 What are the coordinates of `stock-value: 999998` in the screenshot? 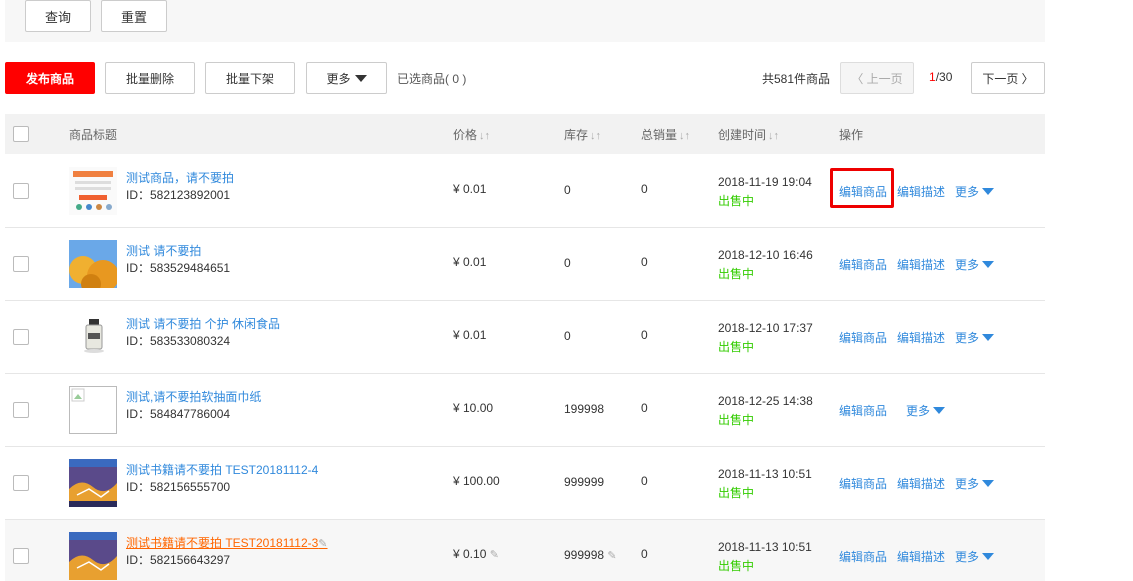 It's located at (584, 555).